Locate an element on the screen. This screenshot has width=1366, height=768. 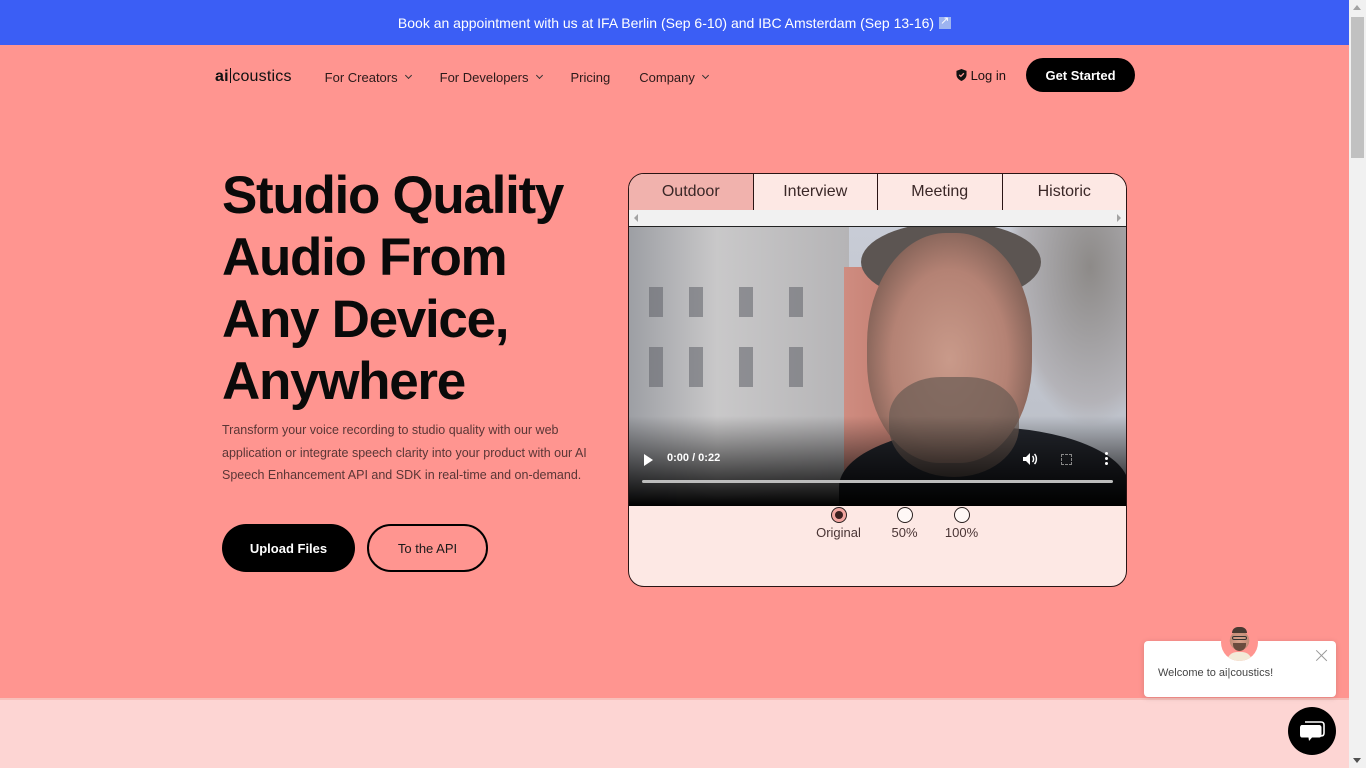
get-started-button: Get Started is located at coordinates (1080, 75).